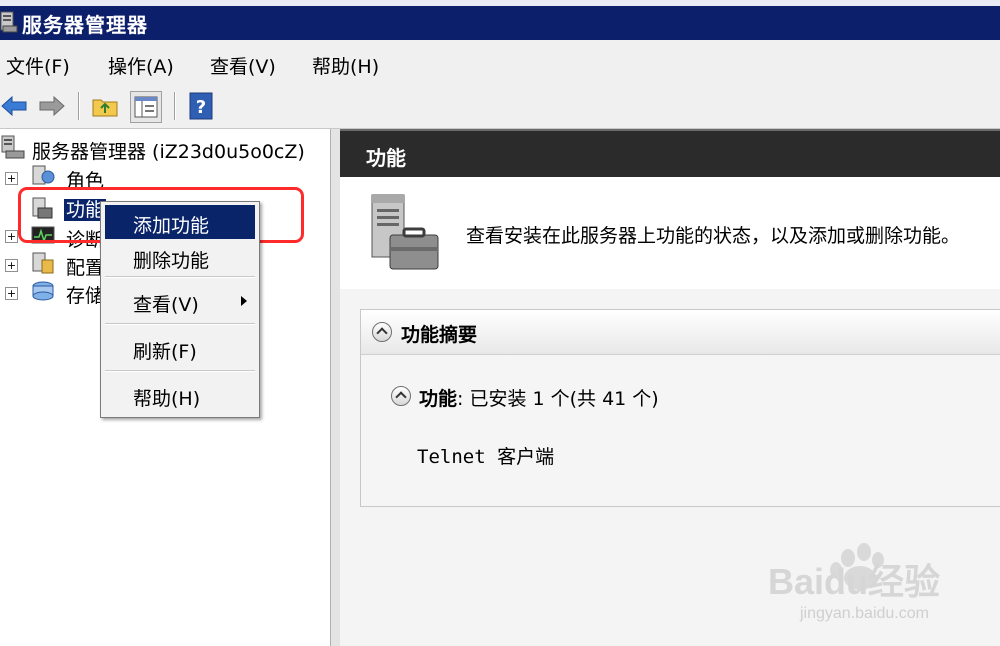 The image size is (1000, 646). I want to click on details-header: 功能, so click(670, 153).